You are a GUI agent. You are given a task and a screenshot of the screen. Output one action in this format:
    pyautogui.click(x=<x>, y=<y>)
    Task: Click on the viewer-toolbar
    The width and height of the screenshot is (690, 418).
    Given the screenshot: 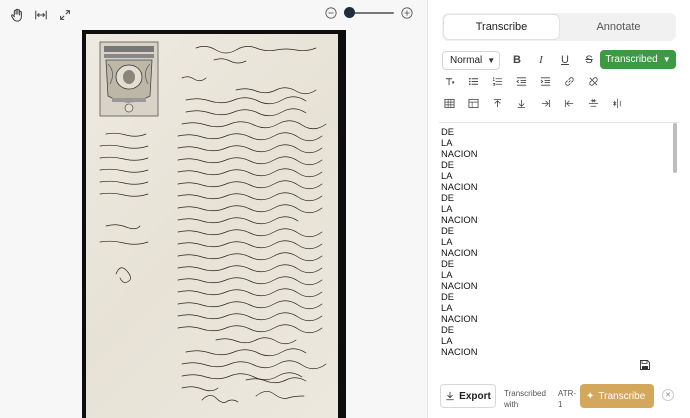 What is the action you would take?
    pyautogui.click(x=214, y=15)
    